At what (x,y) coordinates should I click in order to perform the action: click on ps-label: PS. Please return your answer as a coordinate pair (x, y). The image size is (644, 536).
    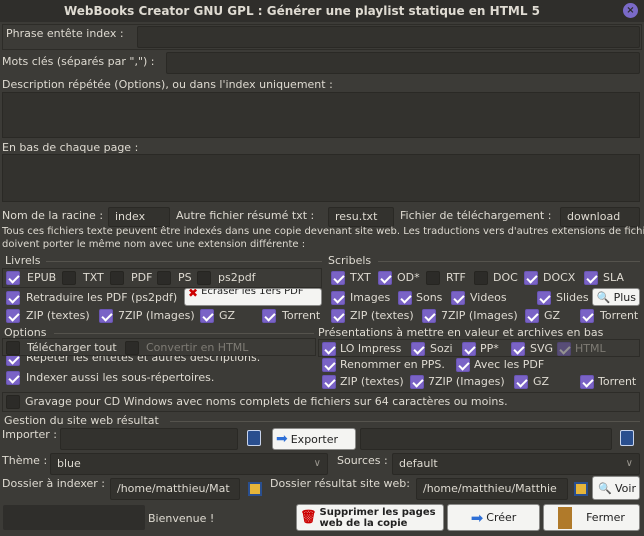
    Looking at the image, I should click on (185, 277).